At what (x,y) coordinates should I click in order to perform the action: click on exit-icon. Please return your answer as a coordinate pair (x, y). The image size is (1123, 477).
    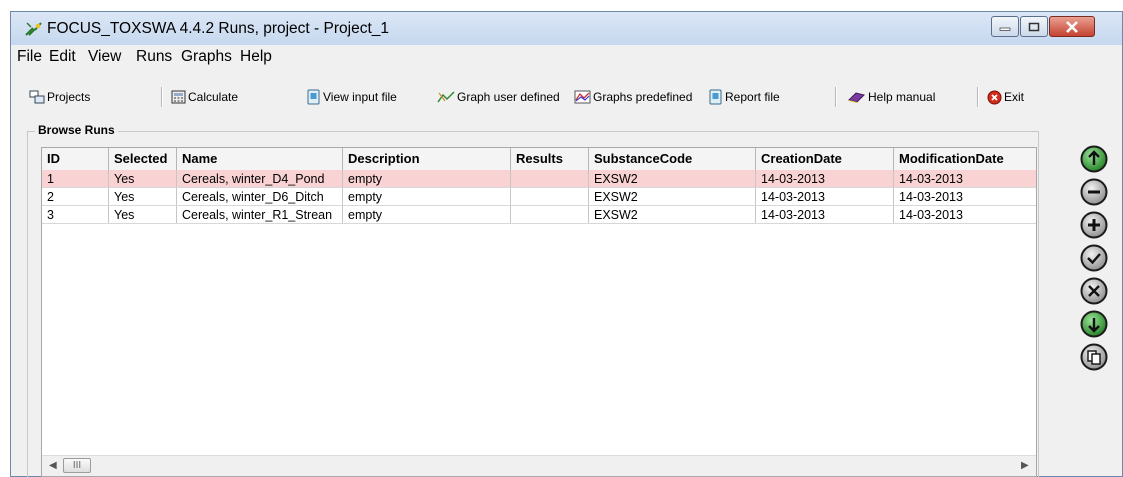
    Looking at the image, I should click on (994, 97).